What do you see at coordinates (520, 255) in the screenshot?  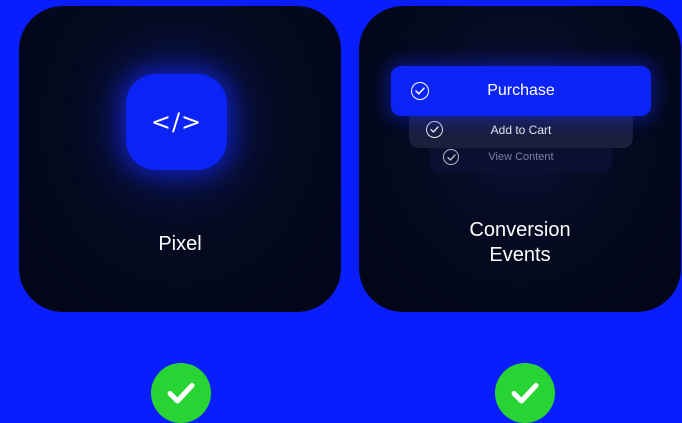 I see `label-line: Events` at bounding box center [520, 255].